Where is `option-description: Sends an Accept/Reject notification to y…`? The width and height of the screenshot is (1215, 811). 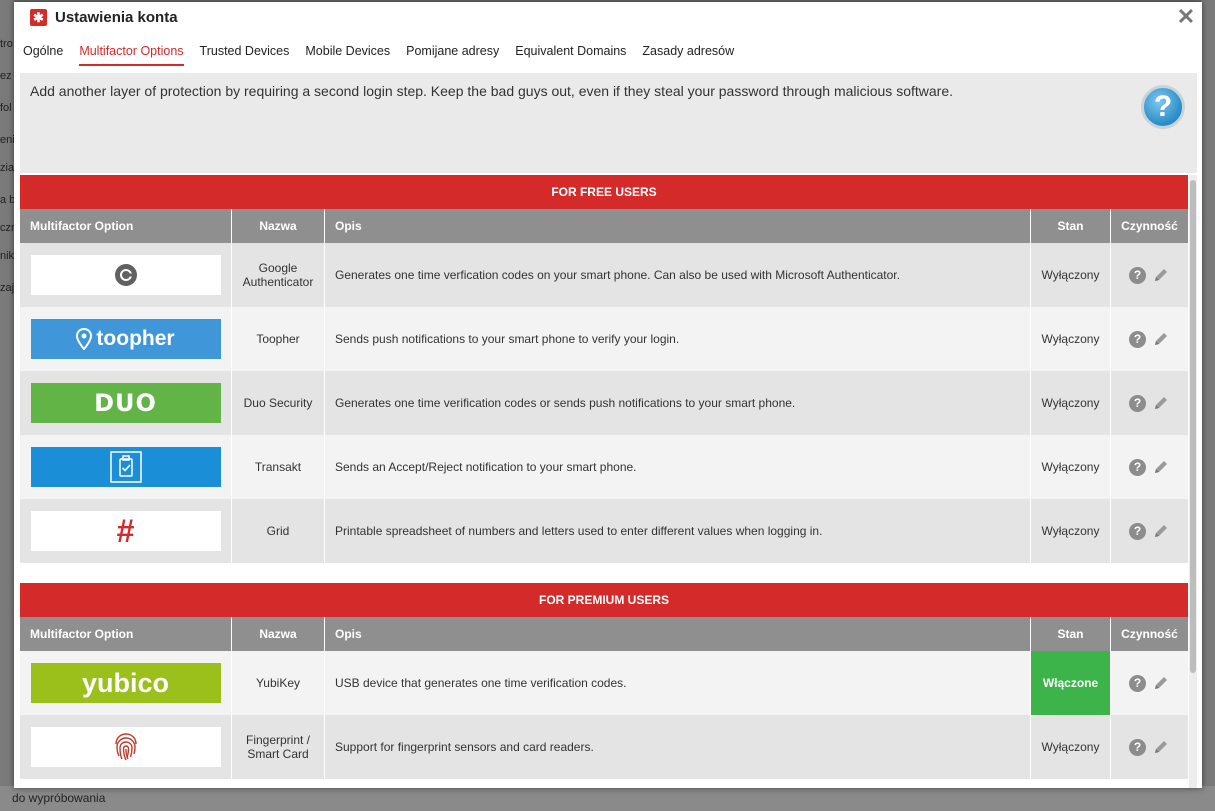 option-description: Sends an Accept/Reject notification to y… is located at coordinates (678, 467).